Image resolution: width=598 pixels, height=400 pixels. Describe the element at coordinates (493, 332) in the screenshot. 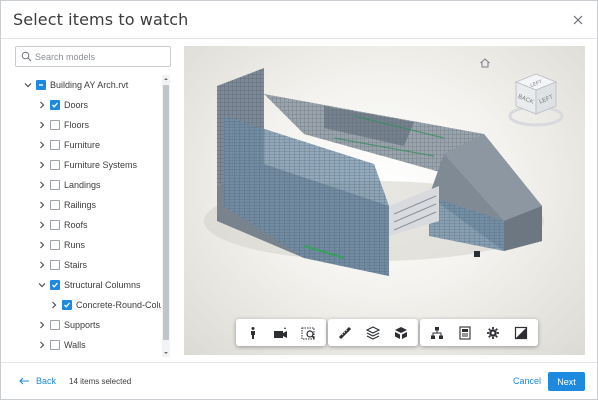

I see `settings-icon` at that location.